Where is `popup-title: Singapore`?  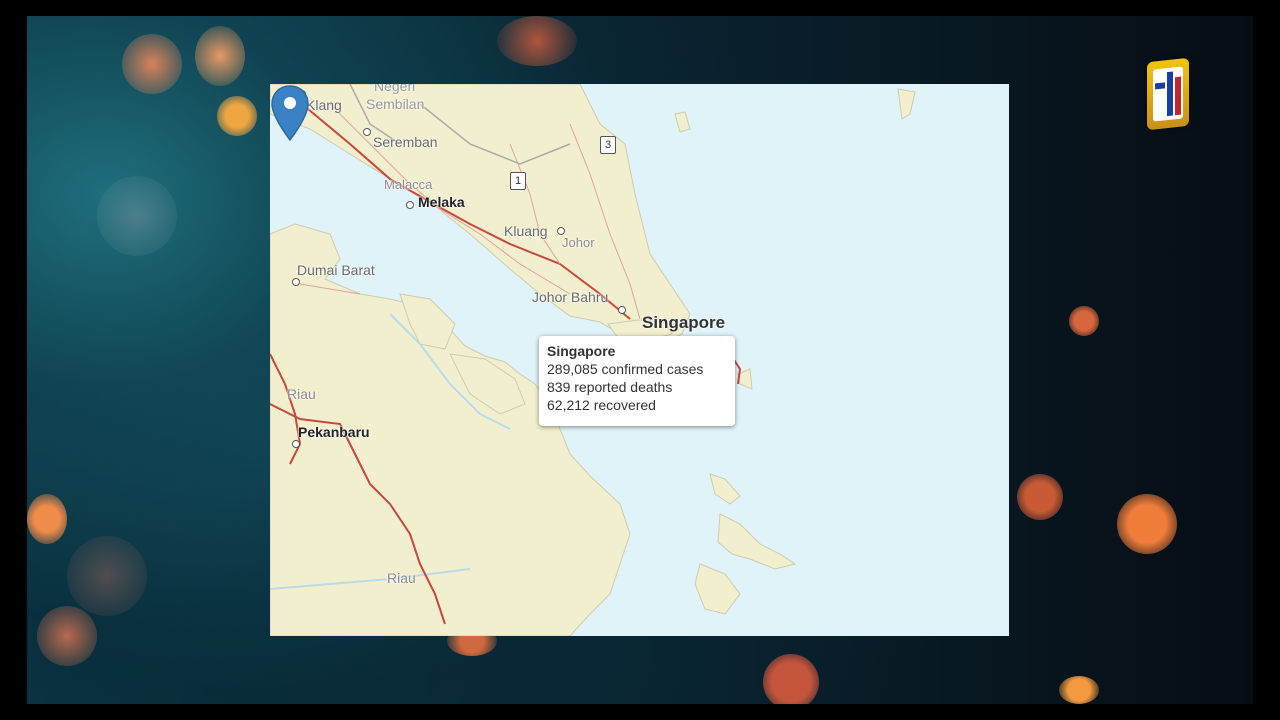 popup-title: Singapore is located at coordinates (581, 351).